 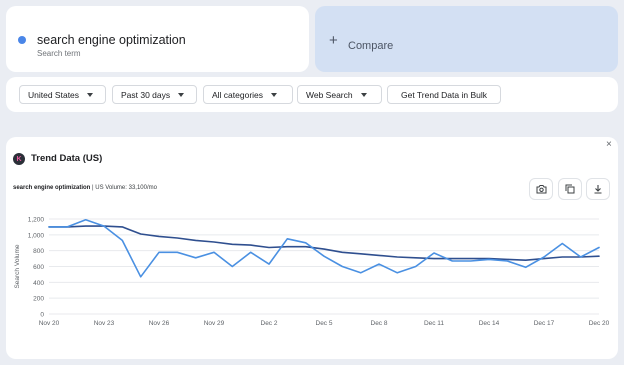 What do you see at coordinates (238, 94) in the screenshot?
I see `category-label: All categories` at bounding box center [238, 94].